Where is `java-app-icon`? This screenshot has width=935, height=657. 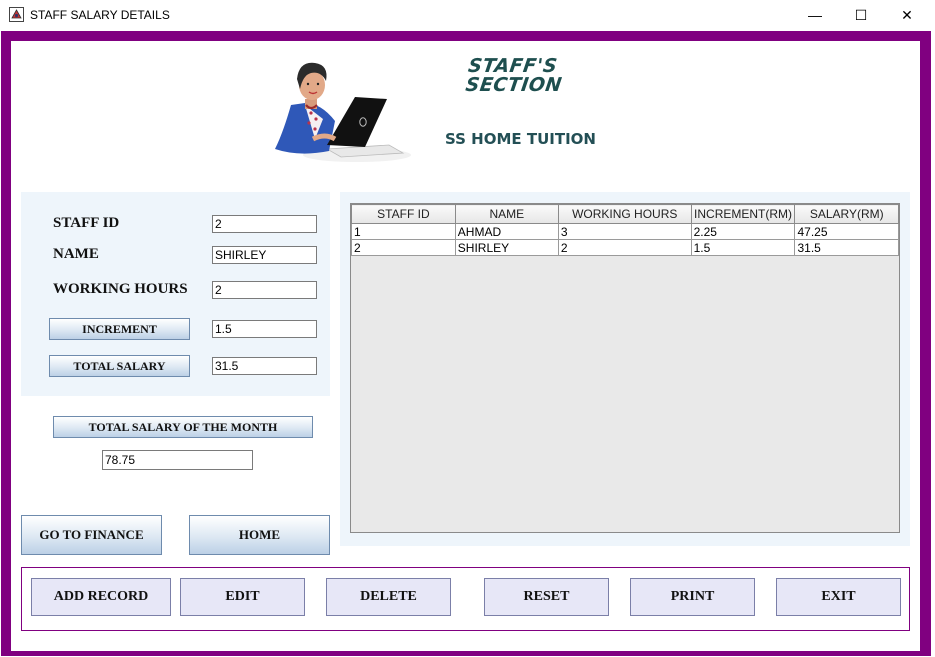 java-app-icon is located at coordinates (16, 14).